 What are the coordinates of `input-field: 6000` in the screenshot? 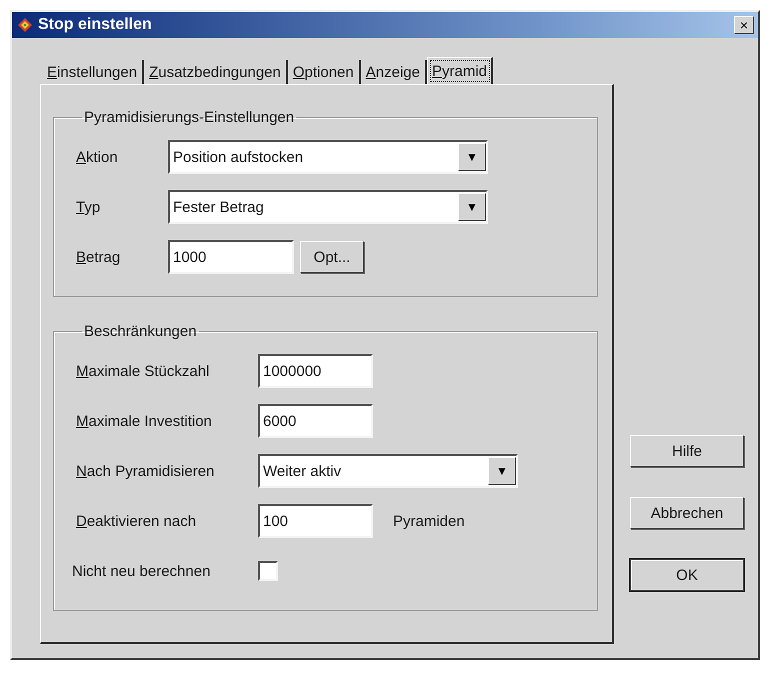 It's located at (315, 421).